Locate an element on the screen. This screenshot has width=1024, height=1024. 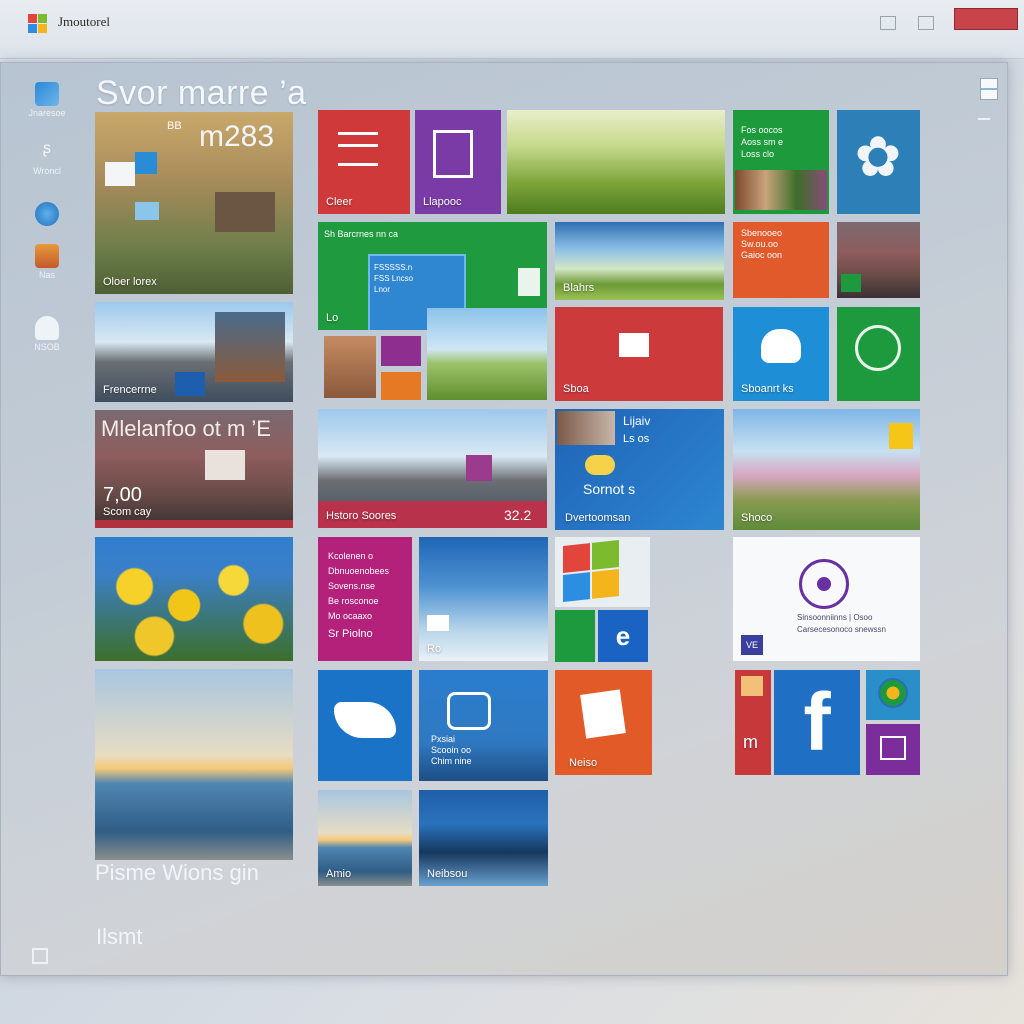
tile-onenote: Llapooc is located at coordinates (458, 162).